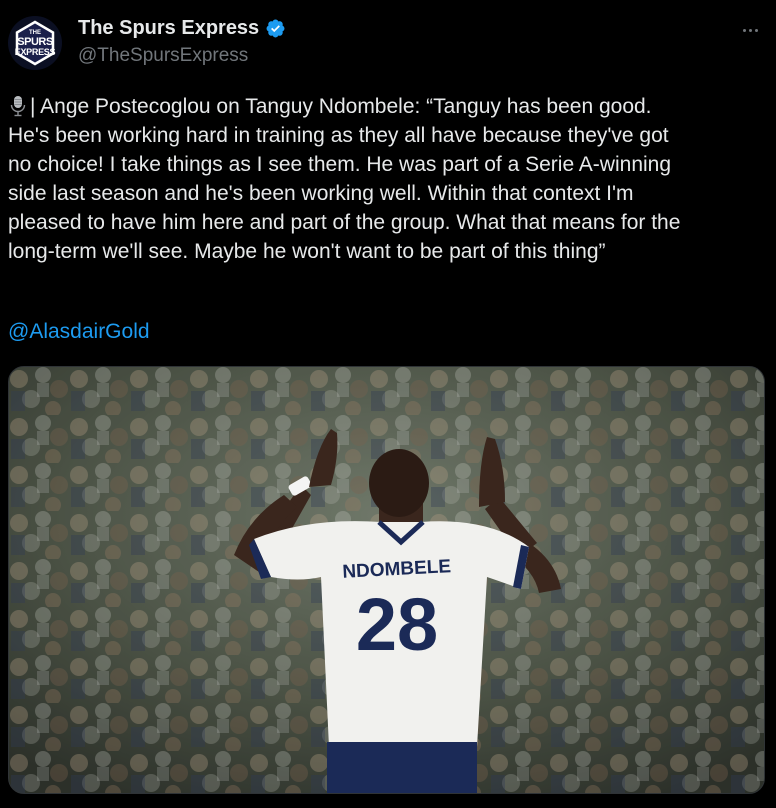  I want to click on jersey-number: 28, so click(397, 624).